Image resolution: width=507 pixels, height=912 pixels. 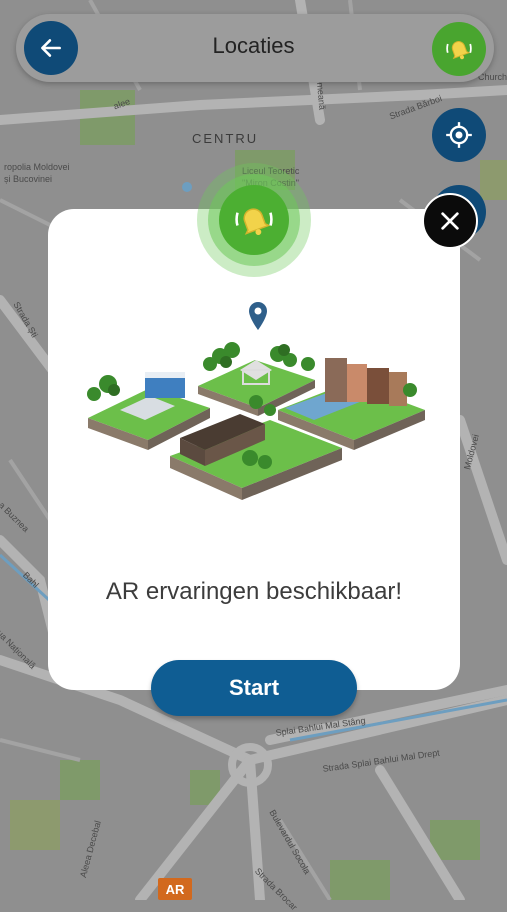 I want to click on dialog-bell-badge, so click(x=254, y=220).